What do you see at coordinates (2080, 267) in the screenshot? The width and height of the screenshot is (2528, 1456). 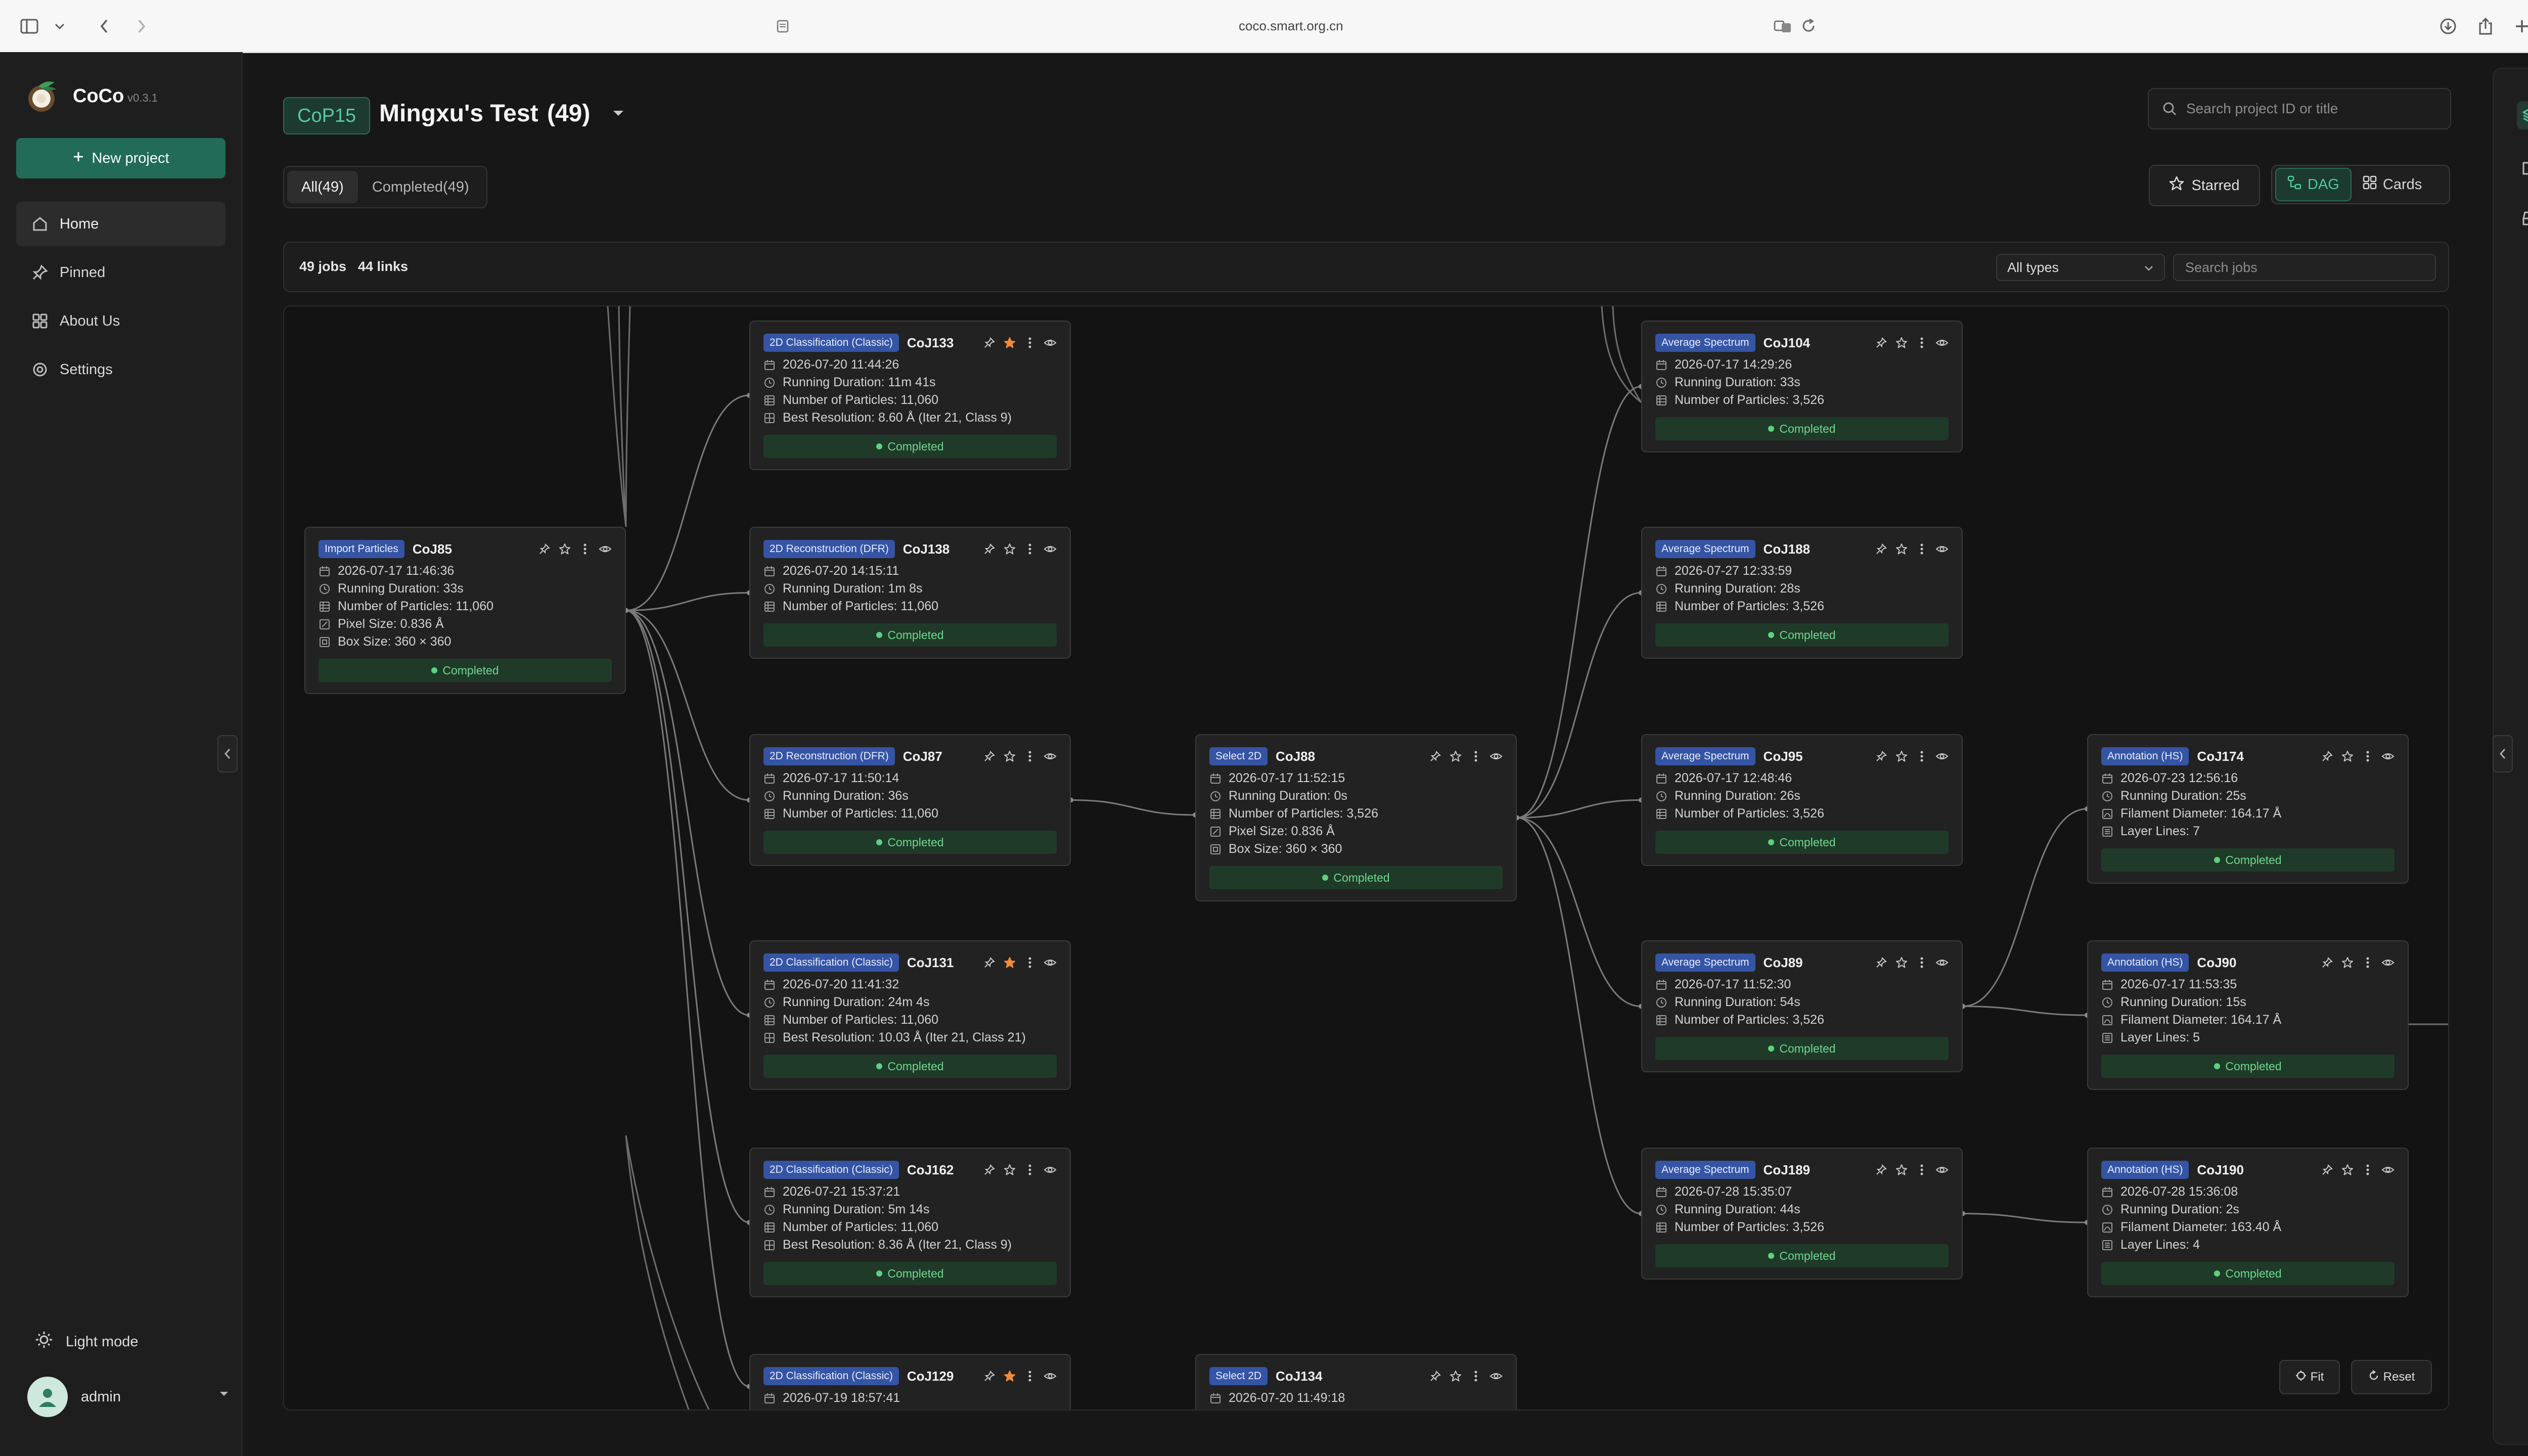 I see `job-type-select: All types` at bounding box center [2080, 267].